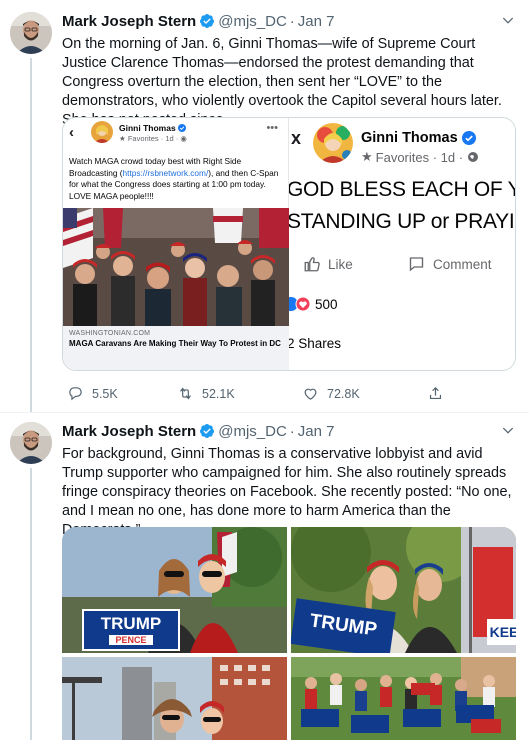 This screenshot has height=740, width=529. I want to click on back-arrow-icon: ‹, so click(71, 132).